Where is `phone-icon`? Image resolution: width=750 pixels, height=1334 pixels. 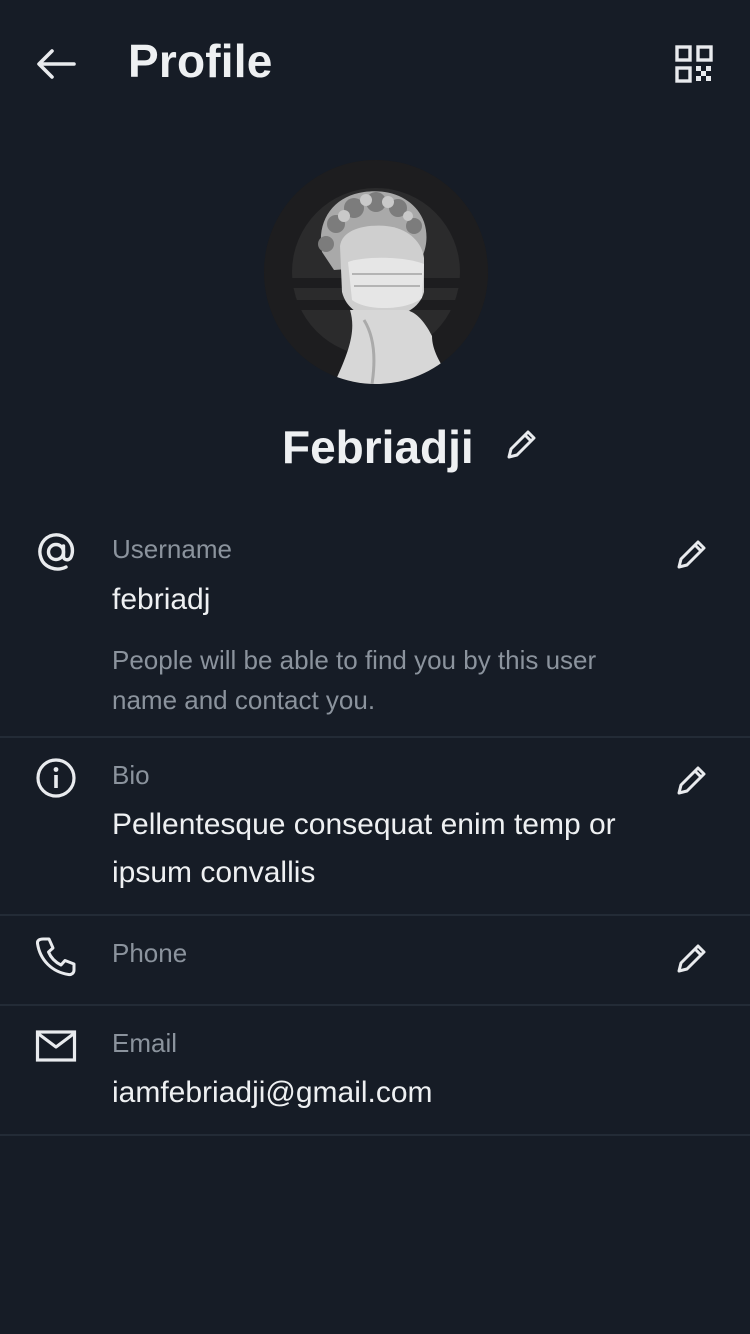 phone-icon is located at coordinates (56, 956).